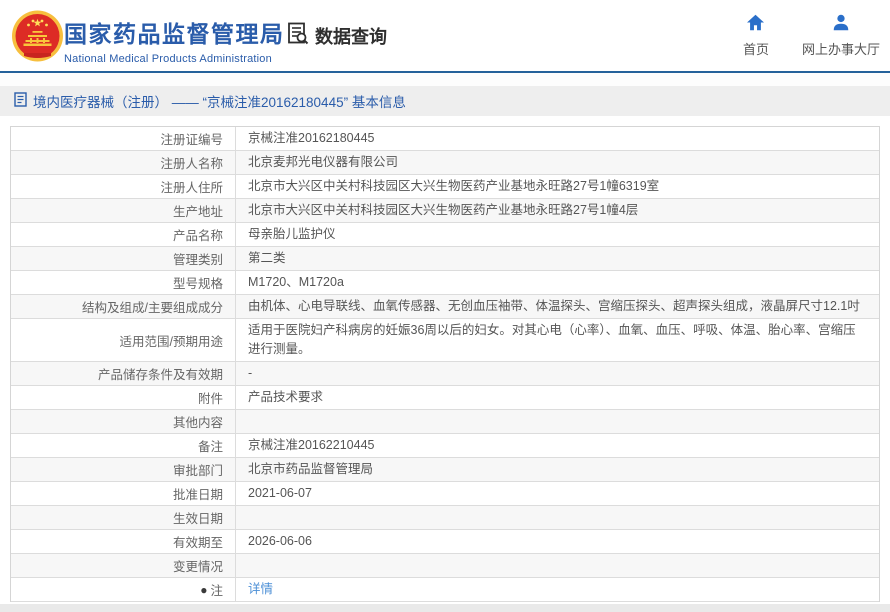 The width and height of the screenshot is (890, 612). What do you see at coordinates (20, 101) in the screenshot?
I see `document-icon` at bounding box center [20, 101].